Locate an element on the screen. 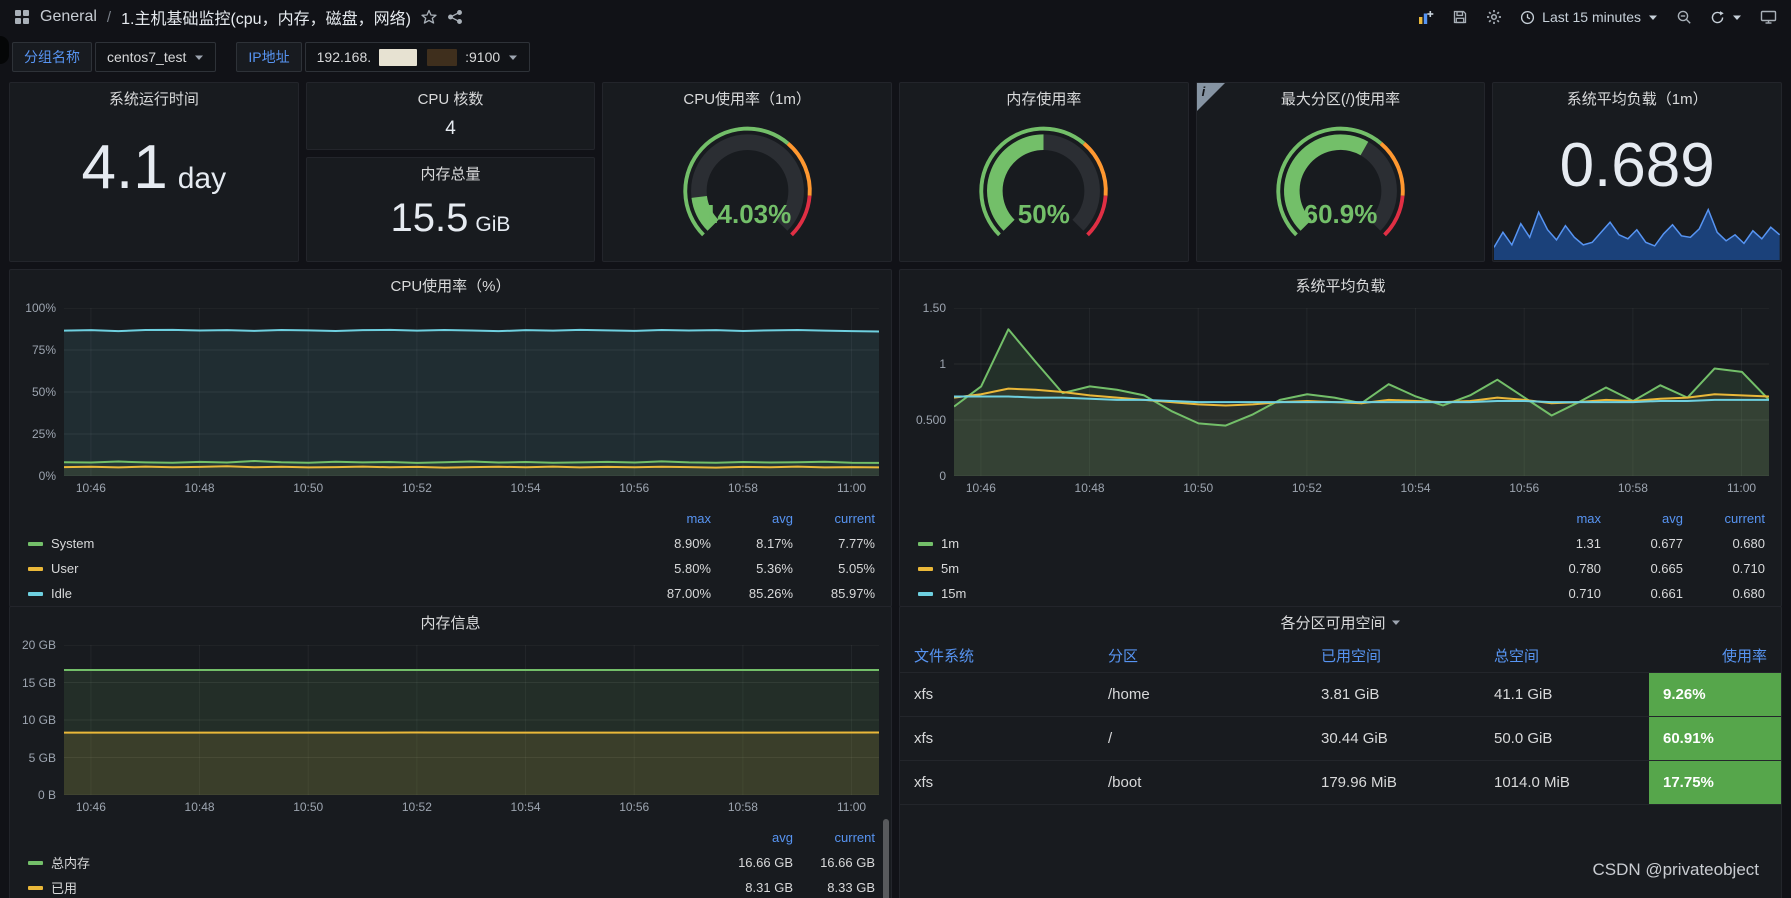 Image resolution: width=1791 pixels, height=898 pixels. table-cell: 30.44 GiB is located at coordinates (1354, 738).